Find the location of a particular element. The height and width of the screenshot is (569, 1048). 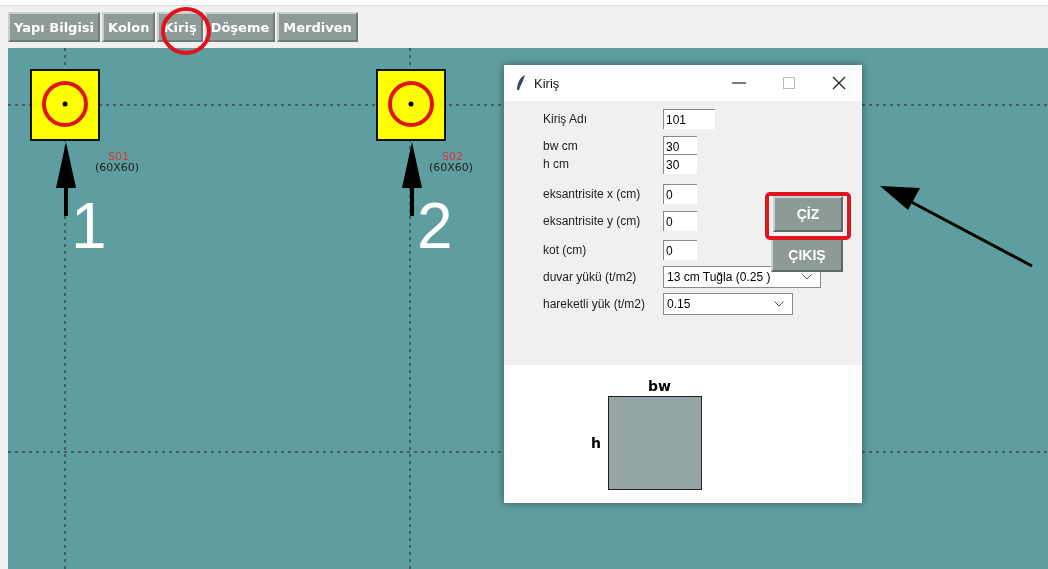

feather-icon is located at coordinates (521, 83).